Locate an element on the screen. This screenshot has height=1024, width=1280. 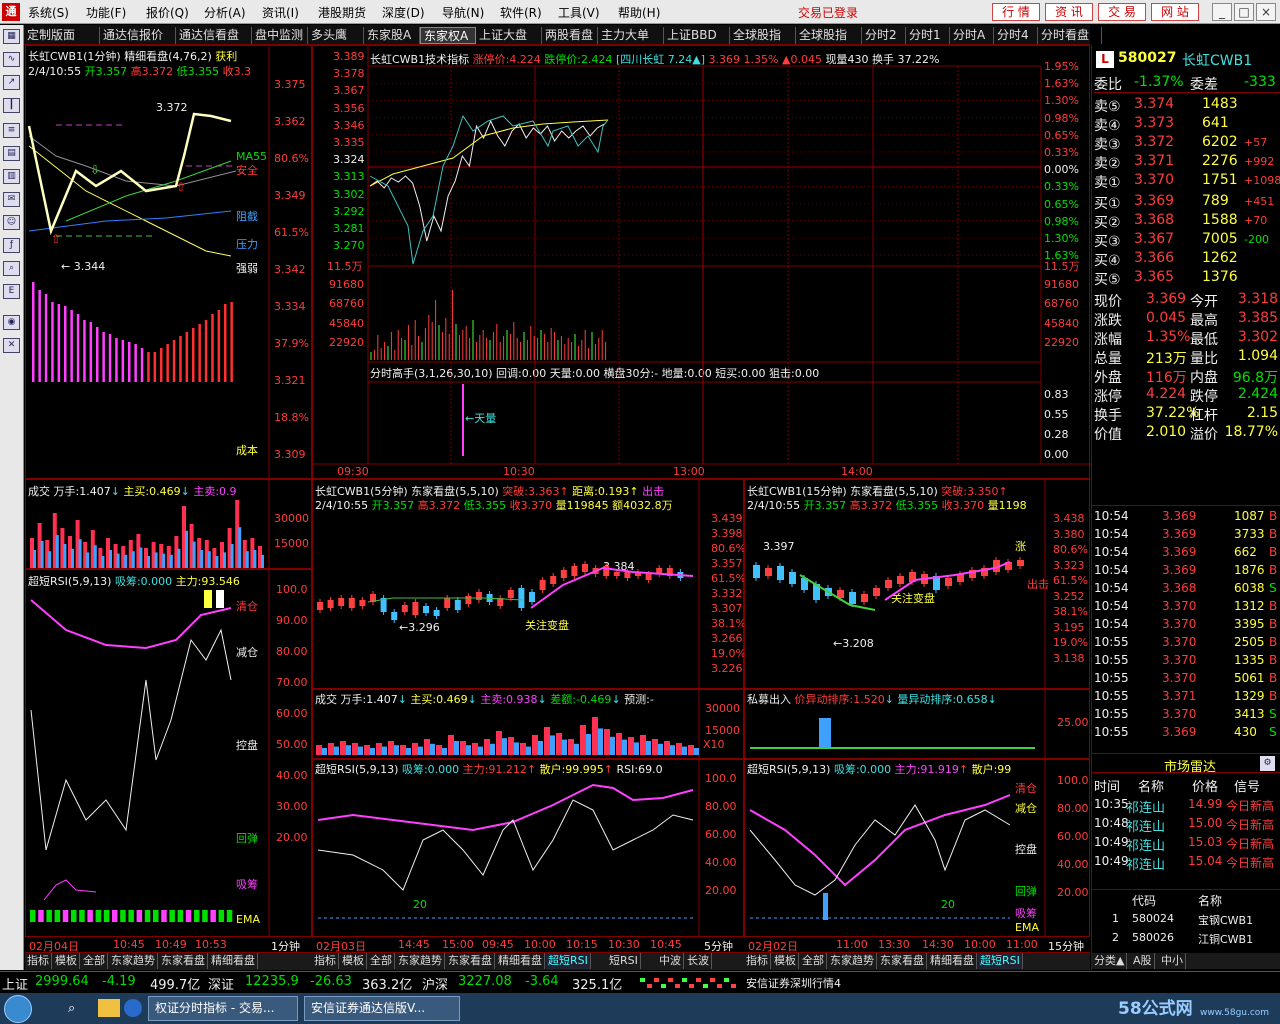
menu-item: 深度(D) is located at coordinates (403, 12).